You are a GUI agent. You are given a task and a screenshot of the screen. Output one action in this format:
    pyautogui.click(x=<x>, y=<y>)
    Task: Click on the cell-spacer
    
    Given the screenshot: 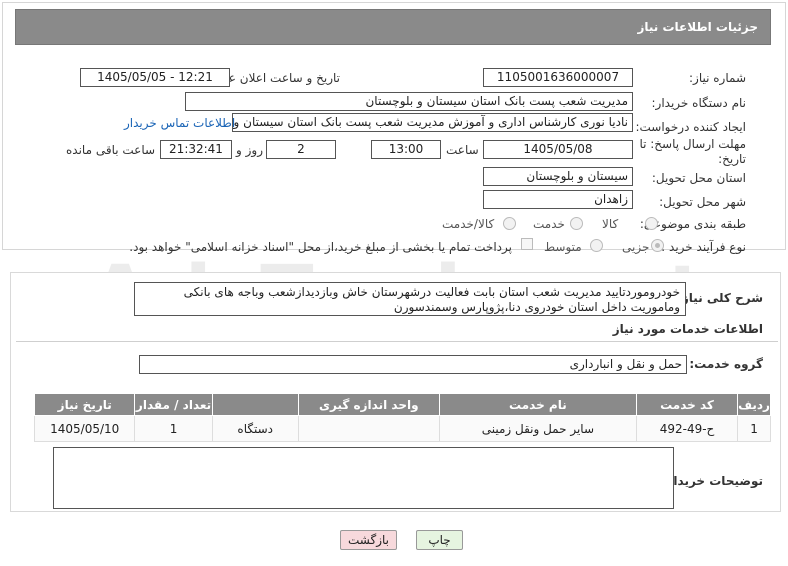 What is the action you would take?
    pyautogui.click(x=368, y=428)
    